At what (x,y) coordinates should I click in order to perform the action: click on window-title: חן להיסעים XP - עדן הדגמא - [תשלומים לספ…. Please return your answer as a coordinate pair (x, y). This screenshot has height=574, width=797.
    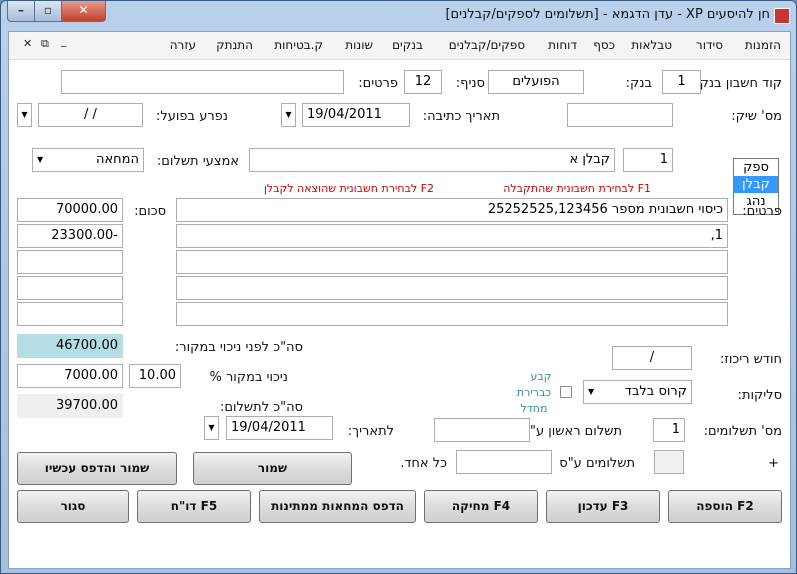
    Looking at the image, I should click on (607, 14).